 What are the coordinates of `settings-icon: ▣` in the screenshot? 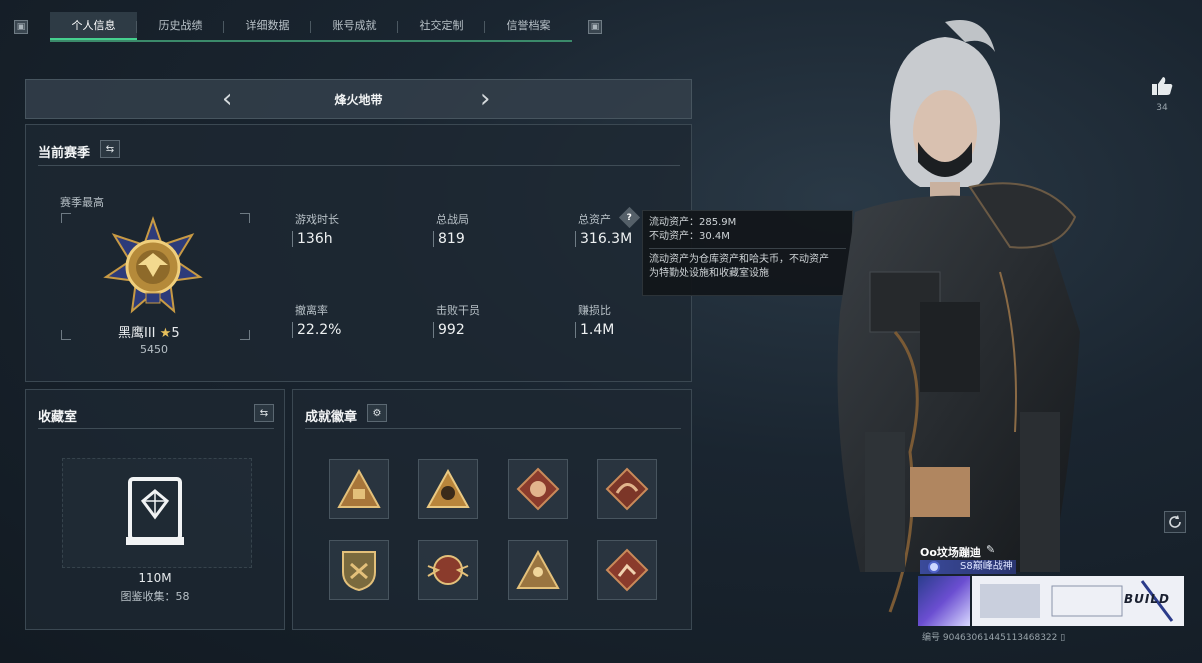 It's located at (595, 27).